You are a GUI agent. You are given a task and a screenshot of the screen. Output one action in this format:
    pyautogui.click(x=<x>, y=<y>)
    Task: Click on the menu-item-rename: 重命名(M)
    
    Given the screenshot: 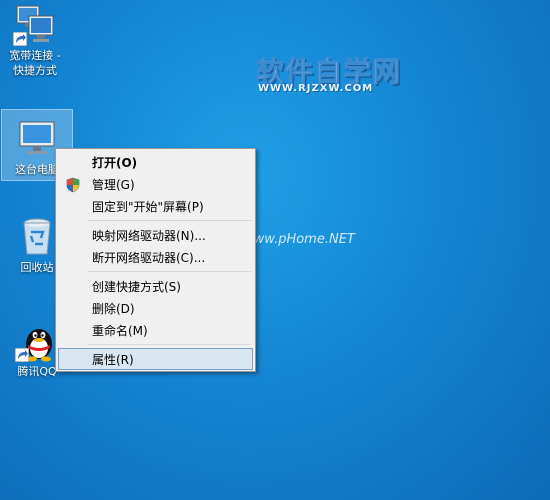 What is the action you would take?
    pyautogui.click(x=155, y=330)
    